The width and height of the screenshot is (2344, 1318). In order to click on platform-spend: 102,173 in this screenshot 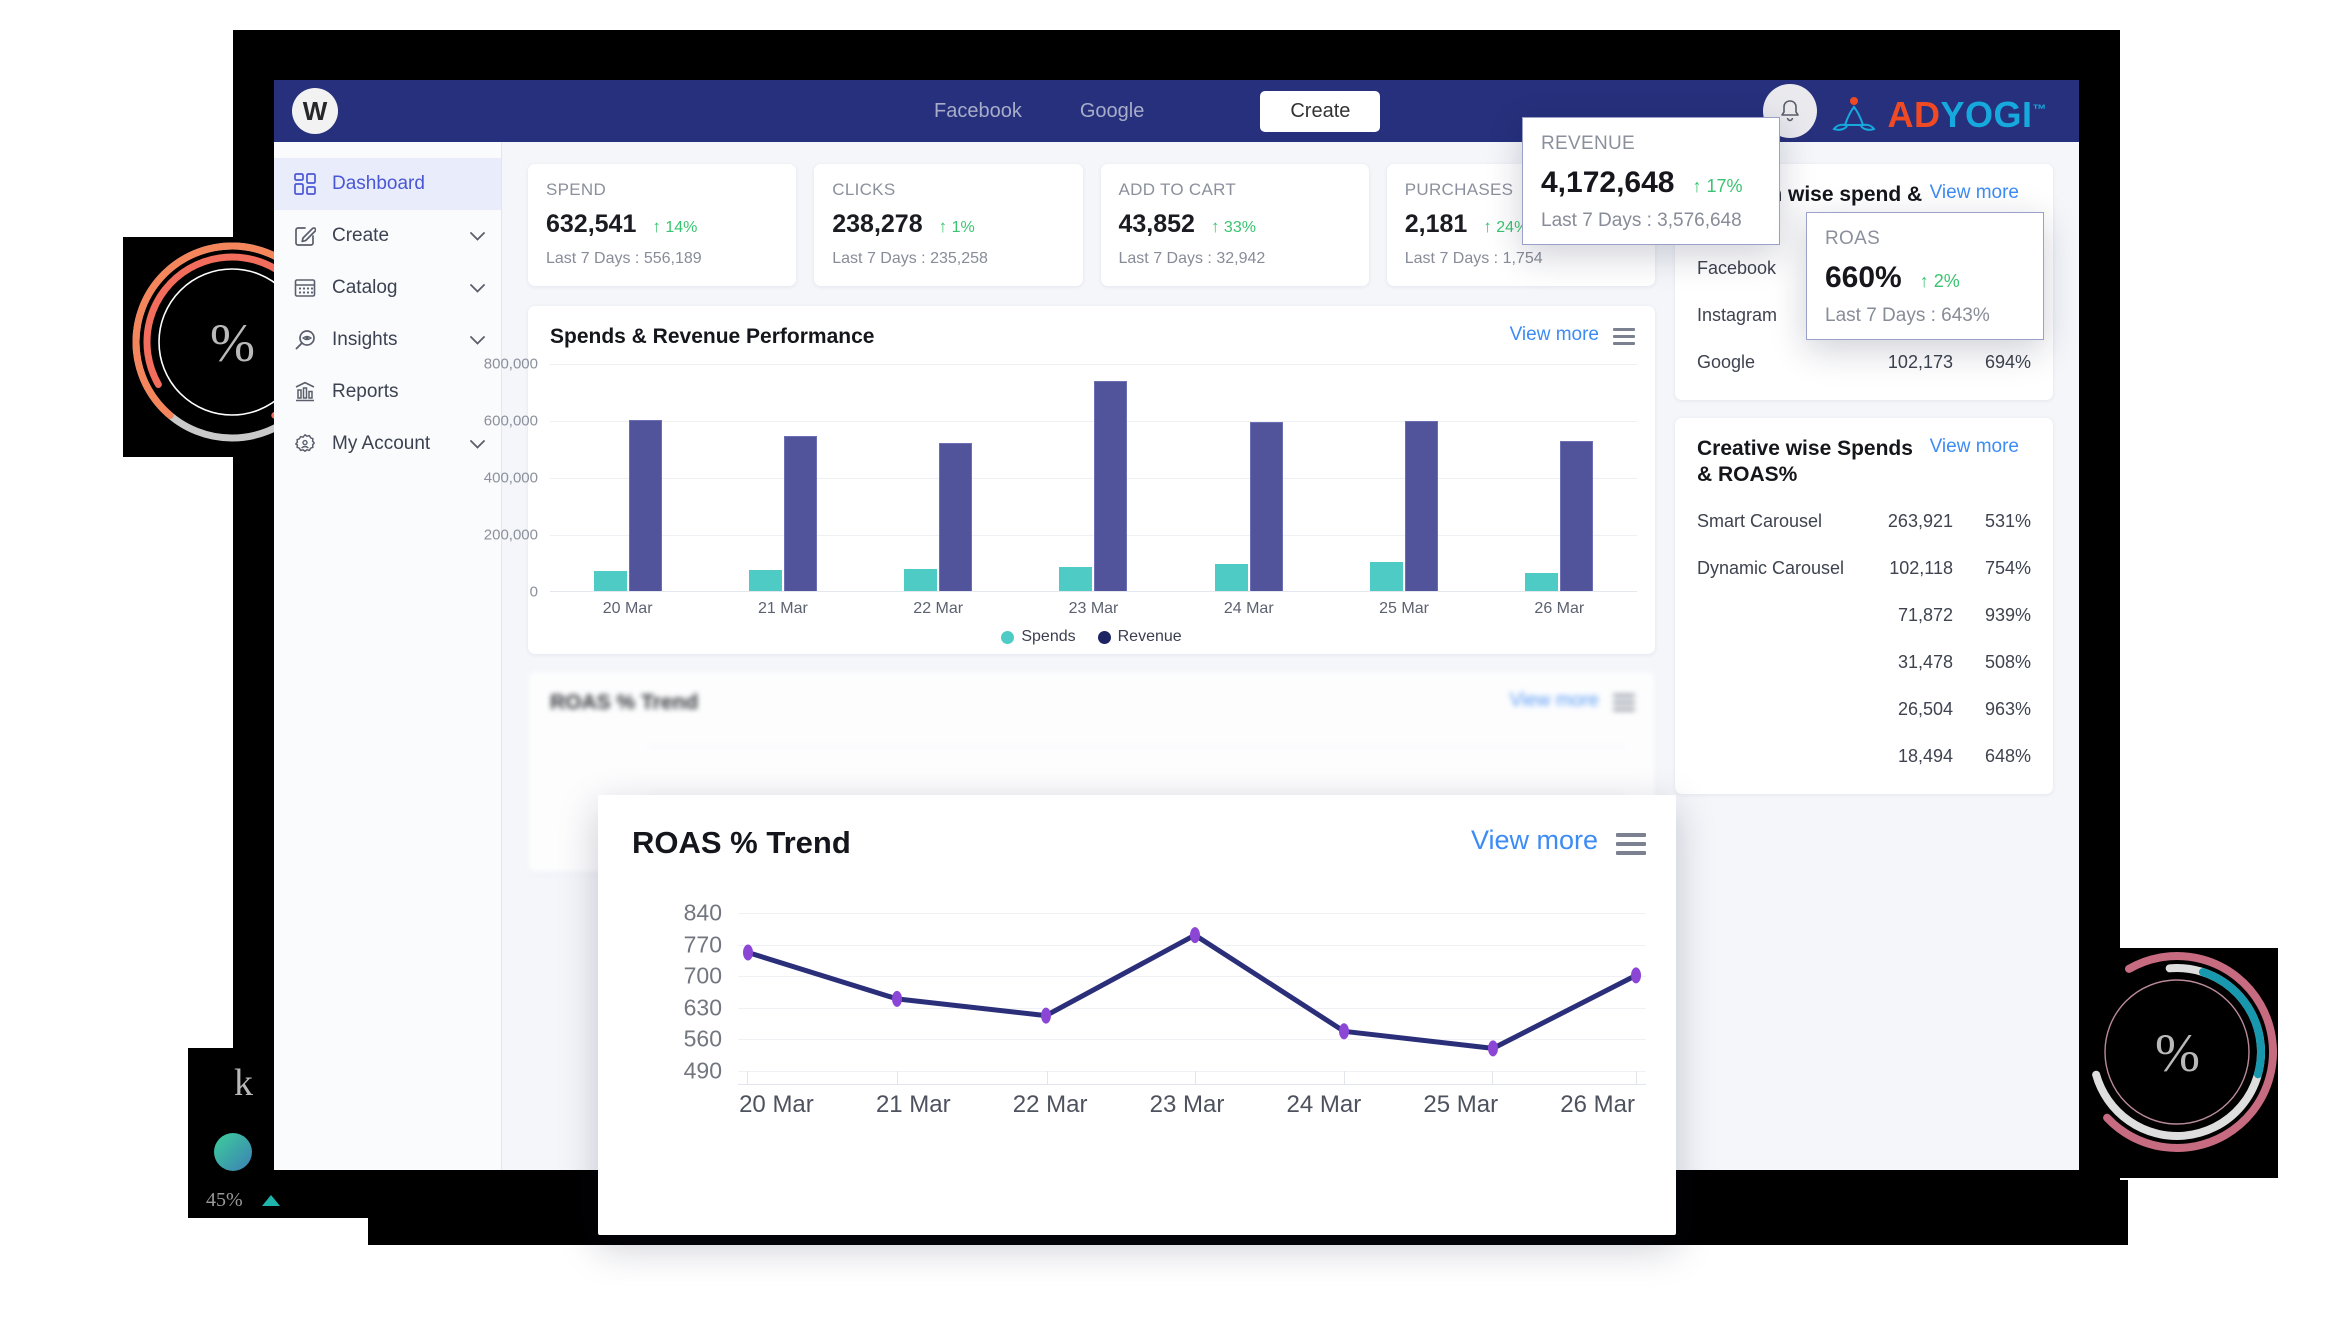, I will do `click(1920, 361)`.